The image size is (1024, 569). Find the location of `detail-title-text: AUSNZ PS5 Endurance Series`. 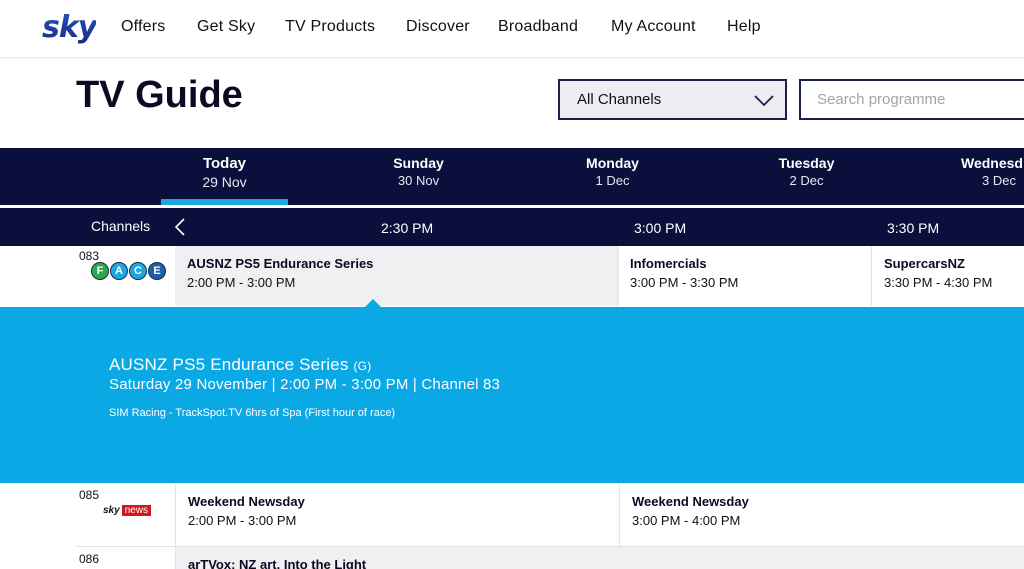

detail-title-text: AUSNZ PS5 Endurance Series is located at coordinates (229, 364).